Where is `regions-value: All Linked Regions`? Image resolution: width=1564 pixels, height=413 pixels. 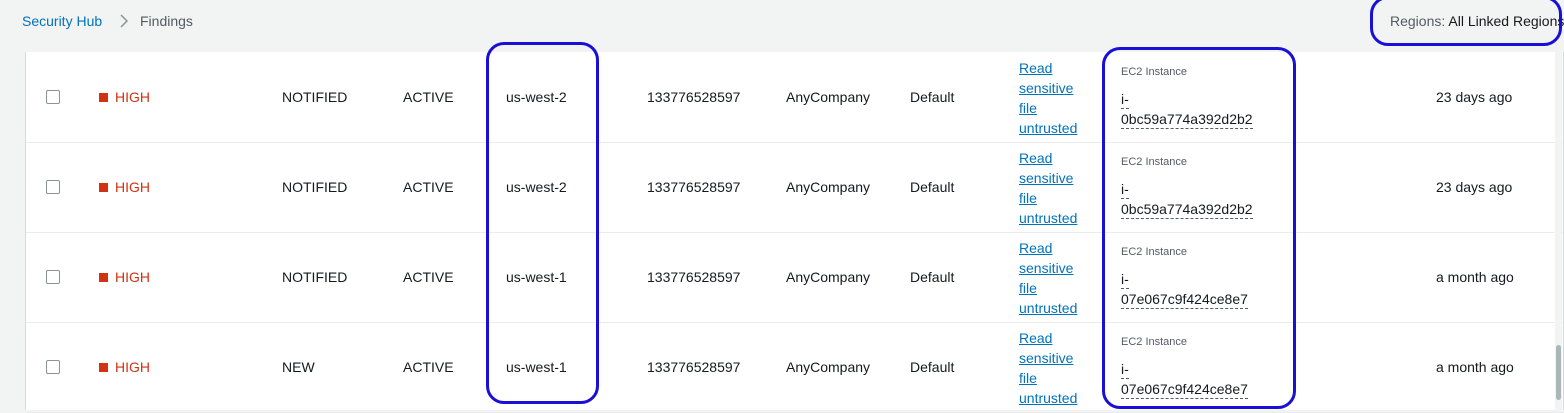 regions-value: All Linked Regions is located at coordinates (1506, 21).